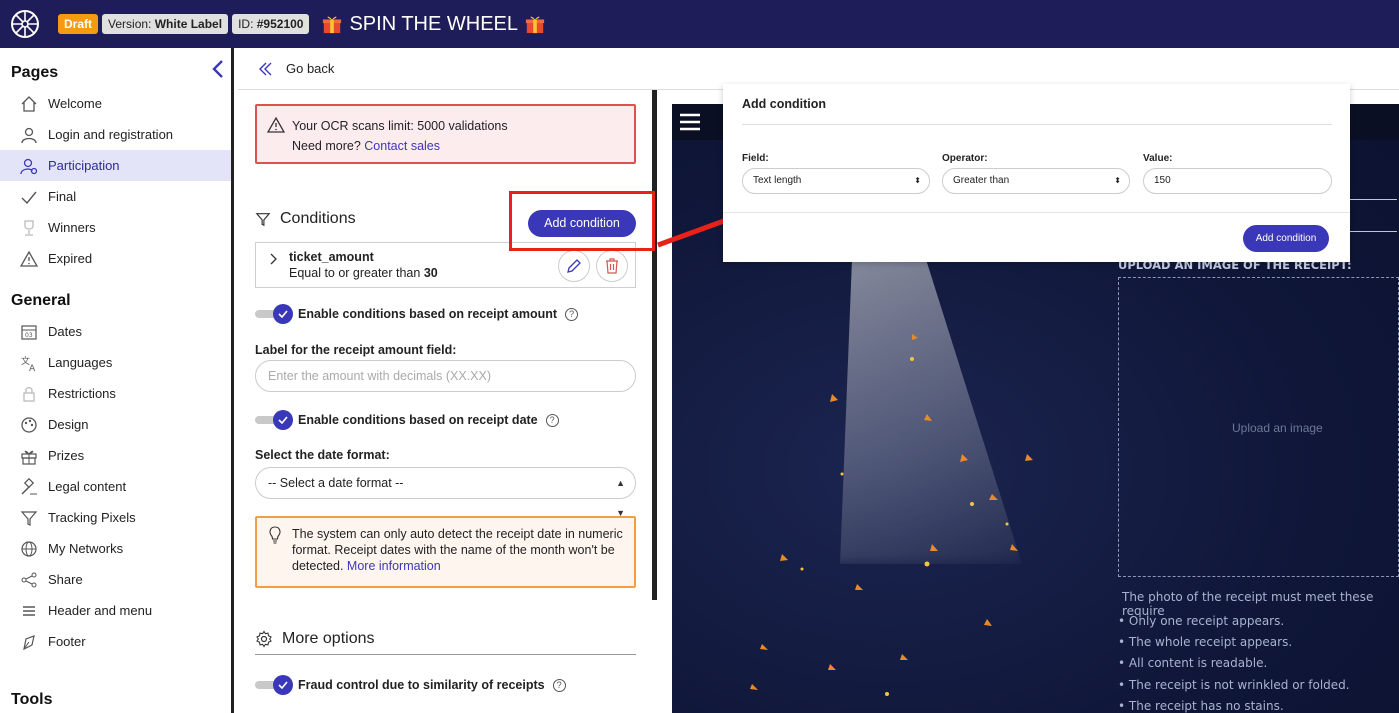 The width and height of the screenshot is (1399, 713). I want to click on sidebar-item-label: Restrictions, so click(82, 393).